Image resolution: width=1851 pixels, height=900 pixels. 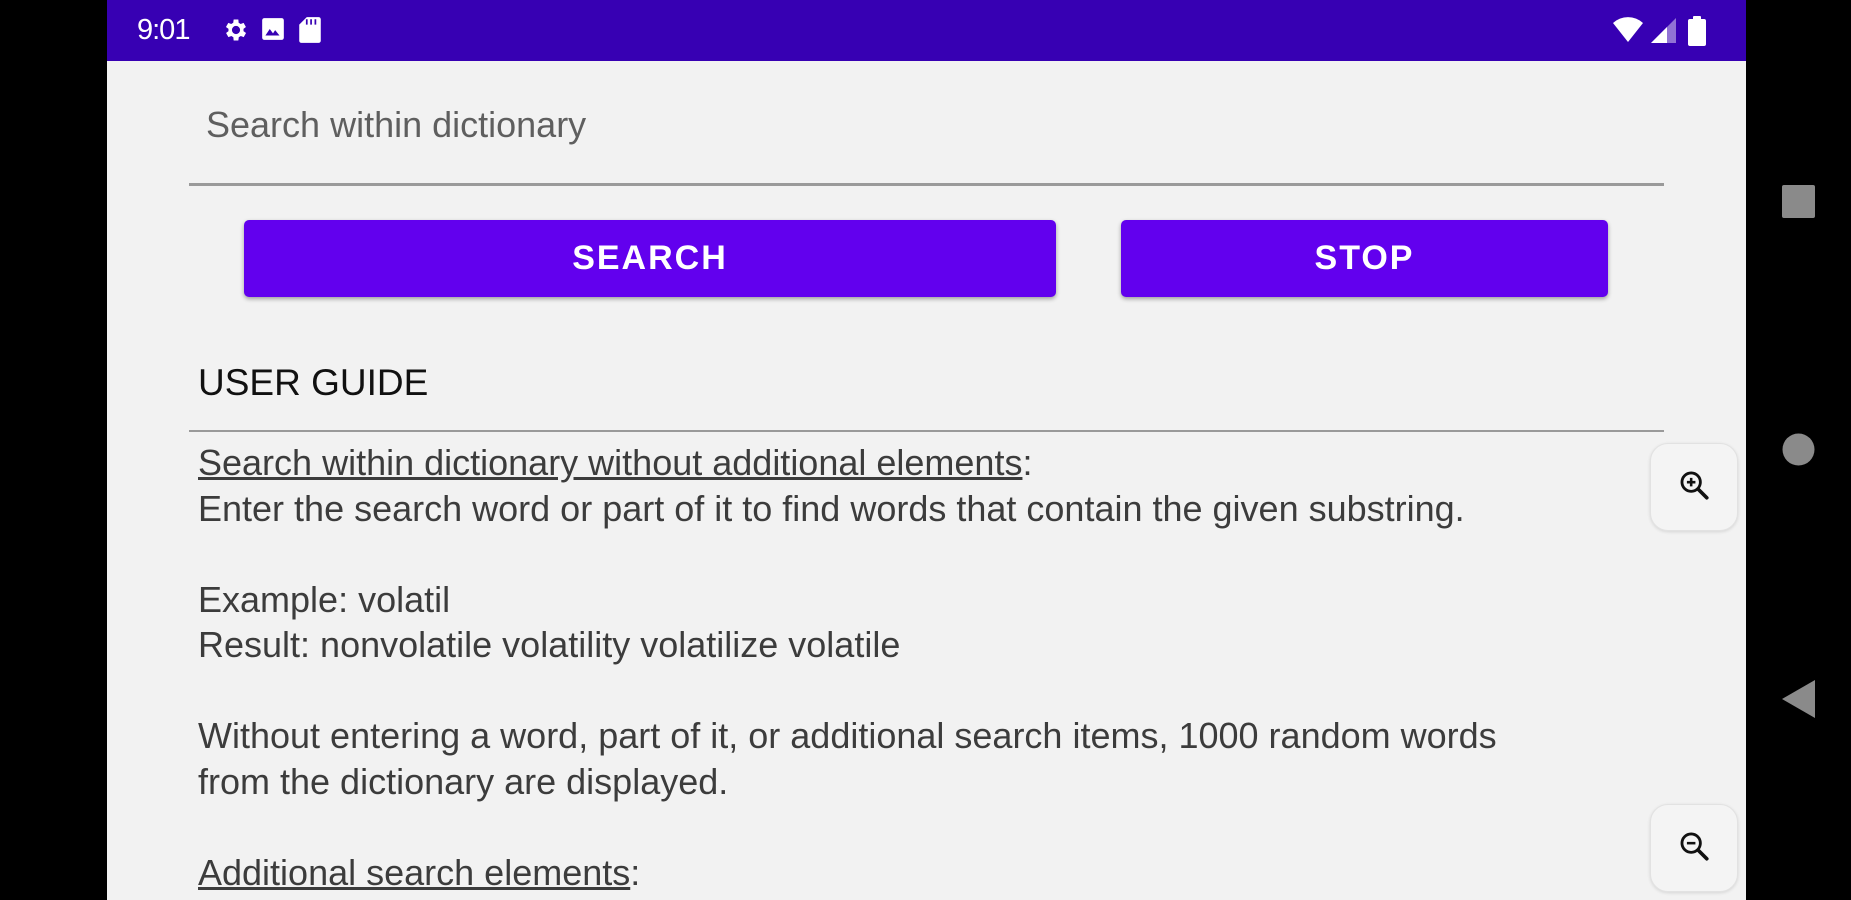 What do you see at coordinates (926, 30) in the screenshot?
I see `status-bar: 9:01` at bounding box center [926, 30].